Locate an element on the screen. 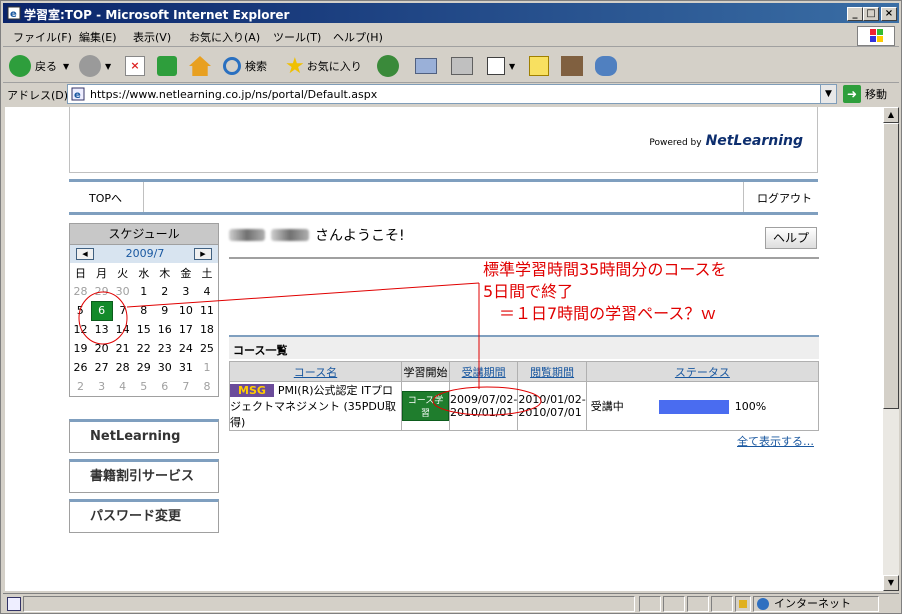 This screenshot has height=614, width=902. go-button: ➜ 移動 is located at coordinates (865, 94).